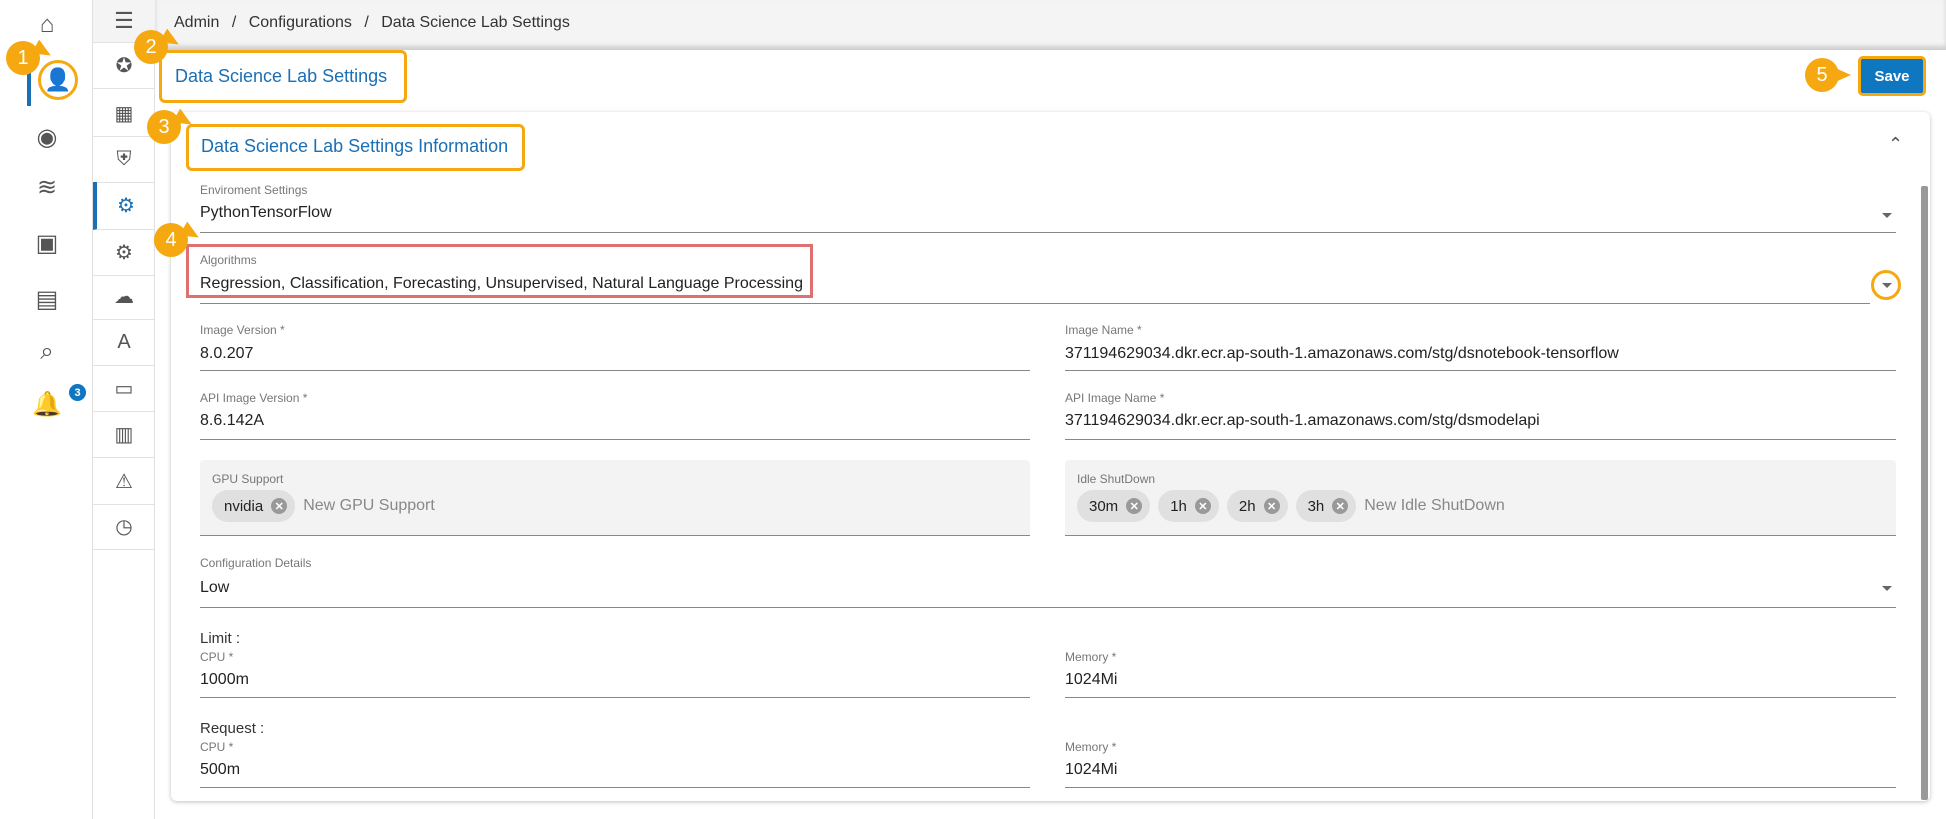 The height and width of the screenshot is (819, 1946). Describe the element at coordinates (1091, 770) in the screenshot. I see `request-memory-input: 1024Mi` at that location.